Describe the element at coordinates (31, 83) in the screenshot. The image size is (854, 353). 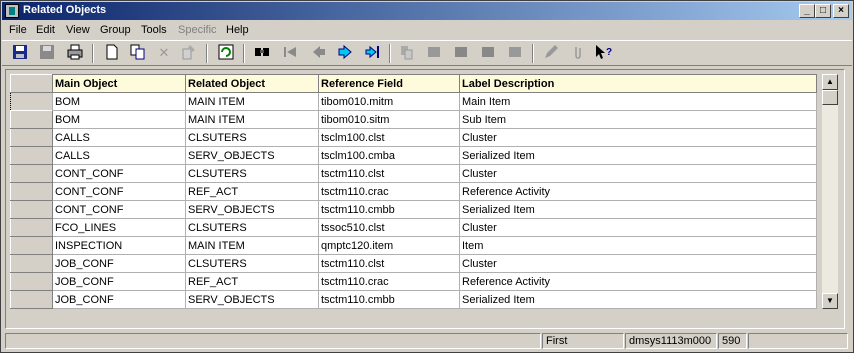
I see `select-all-corner` at that location.